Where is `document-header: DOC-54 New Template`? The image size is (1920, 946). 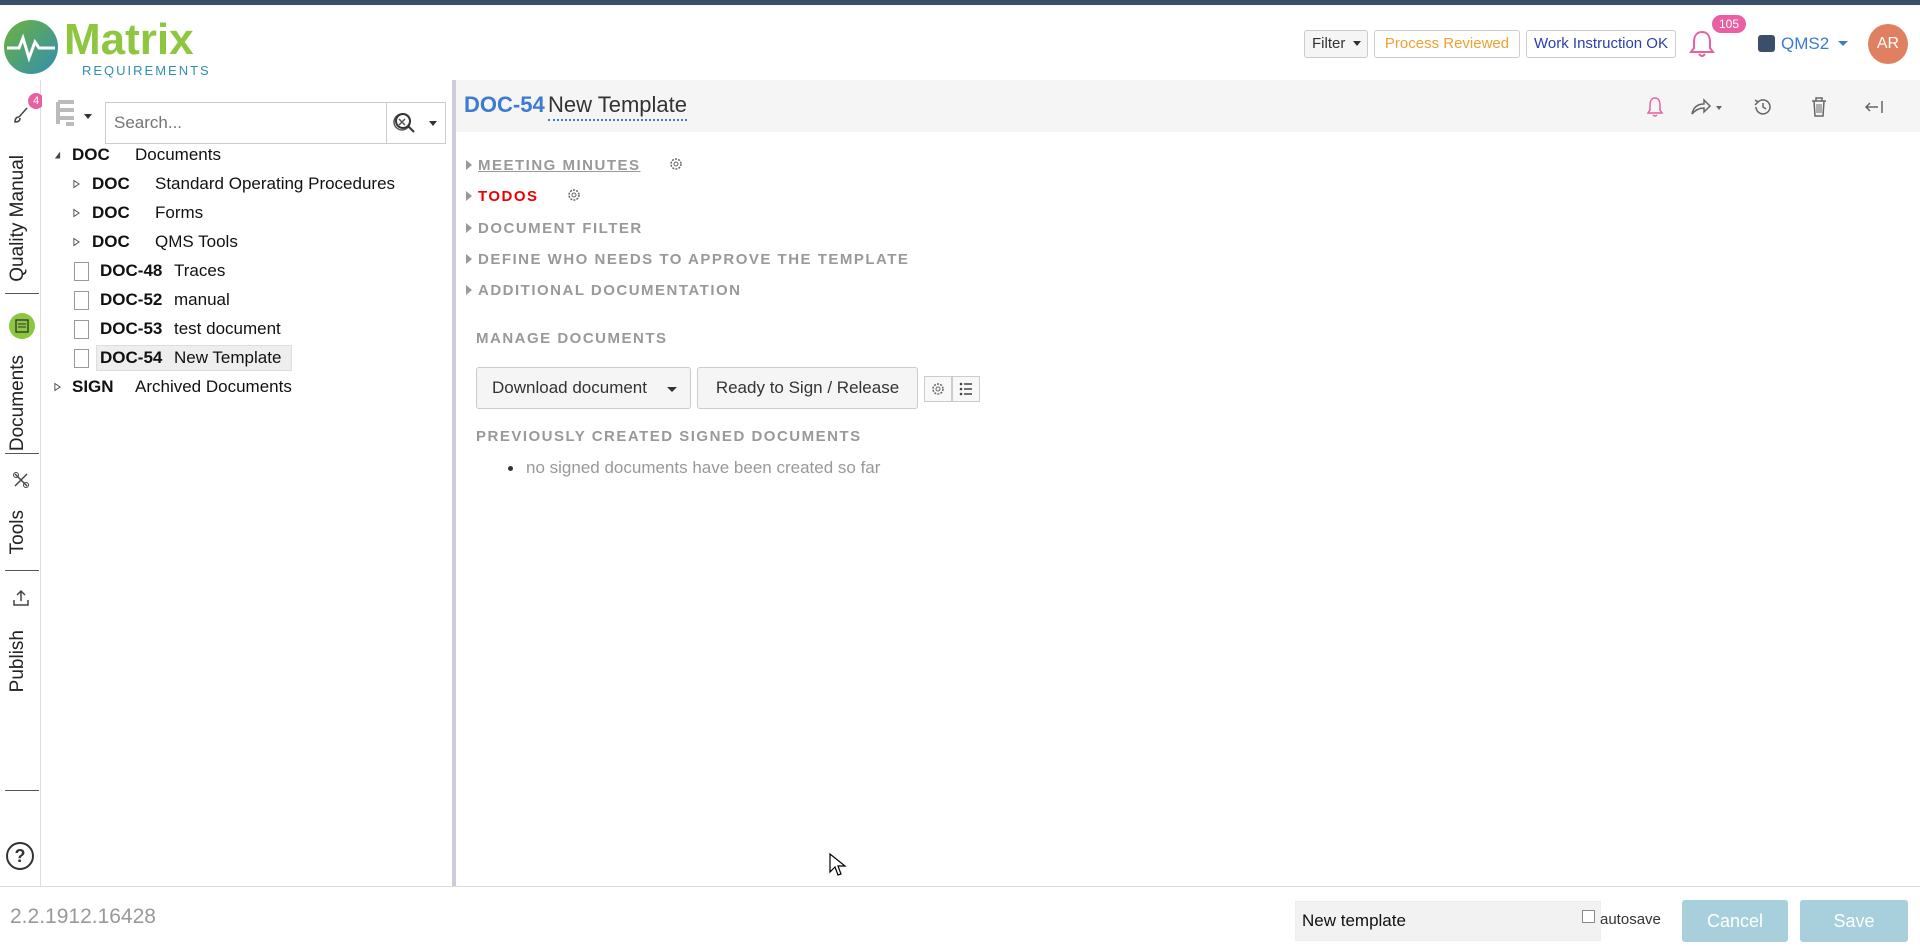
document-header: DOC-54 New Template is located at coordinates (1188, 106).